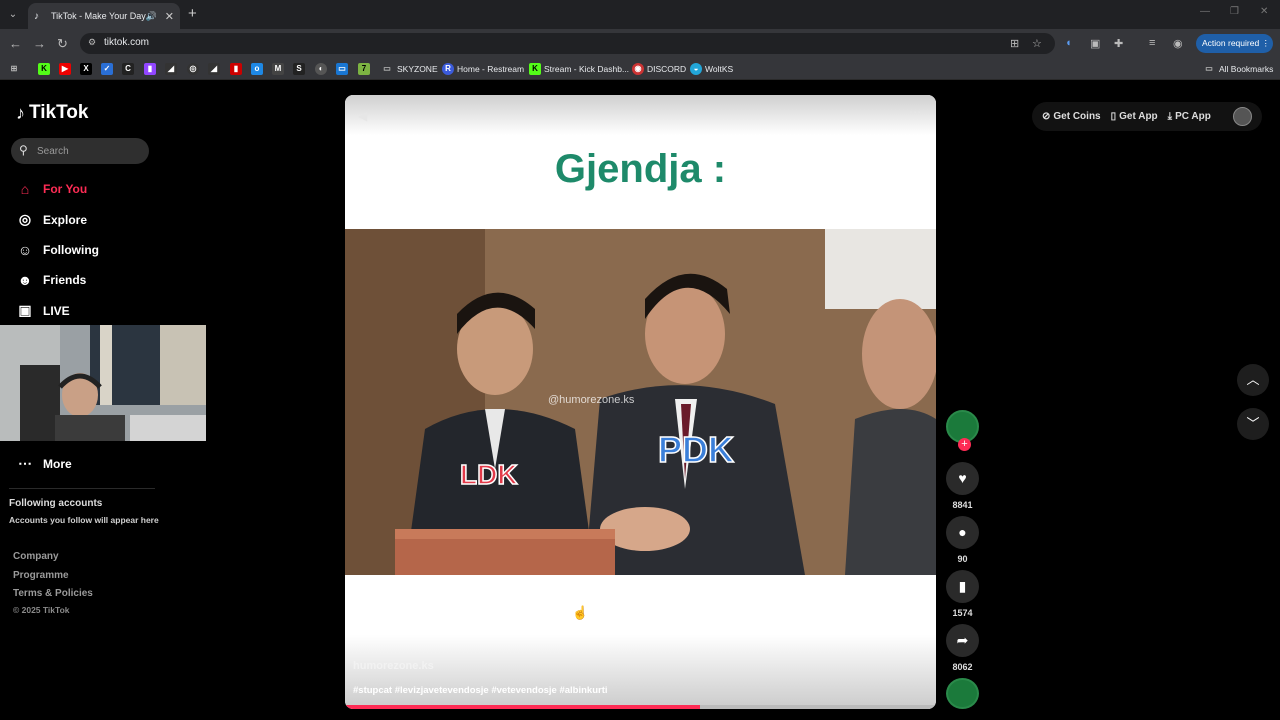 Image resolution: width=1280 pixels, height=720 pixels. What do you see at coordinates (640, 707) in the screenshot?
I see `video-progress-bar` at bounding box center [640, 707].